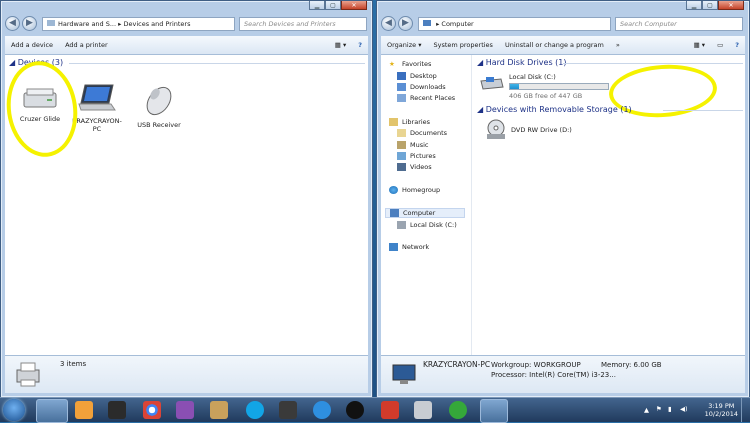 The width and height of the screenshot is (750, 423). What do you see at coordinates (409, 247) in the screenshot?
I see `nav-network: Network` at bounding box center [409, 247].